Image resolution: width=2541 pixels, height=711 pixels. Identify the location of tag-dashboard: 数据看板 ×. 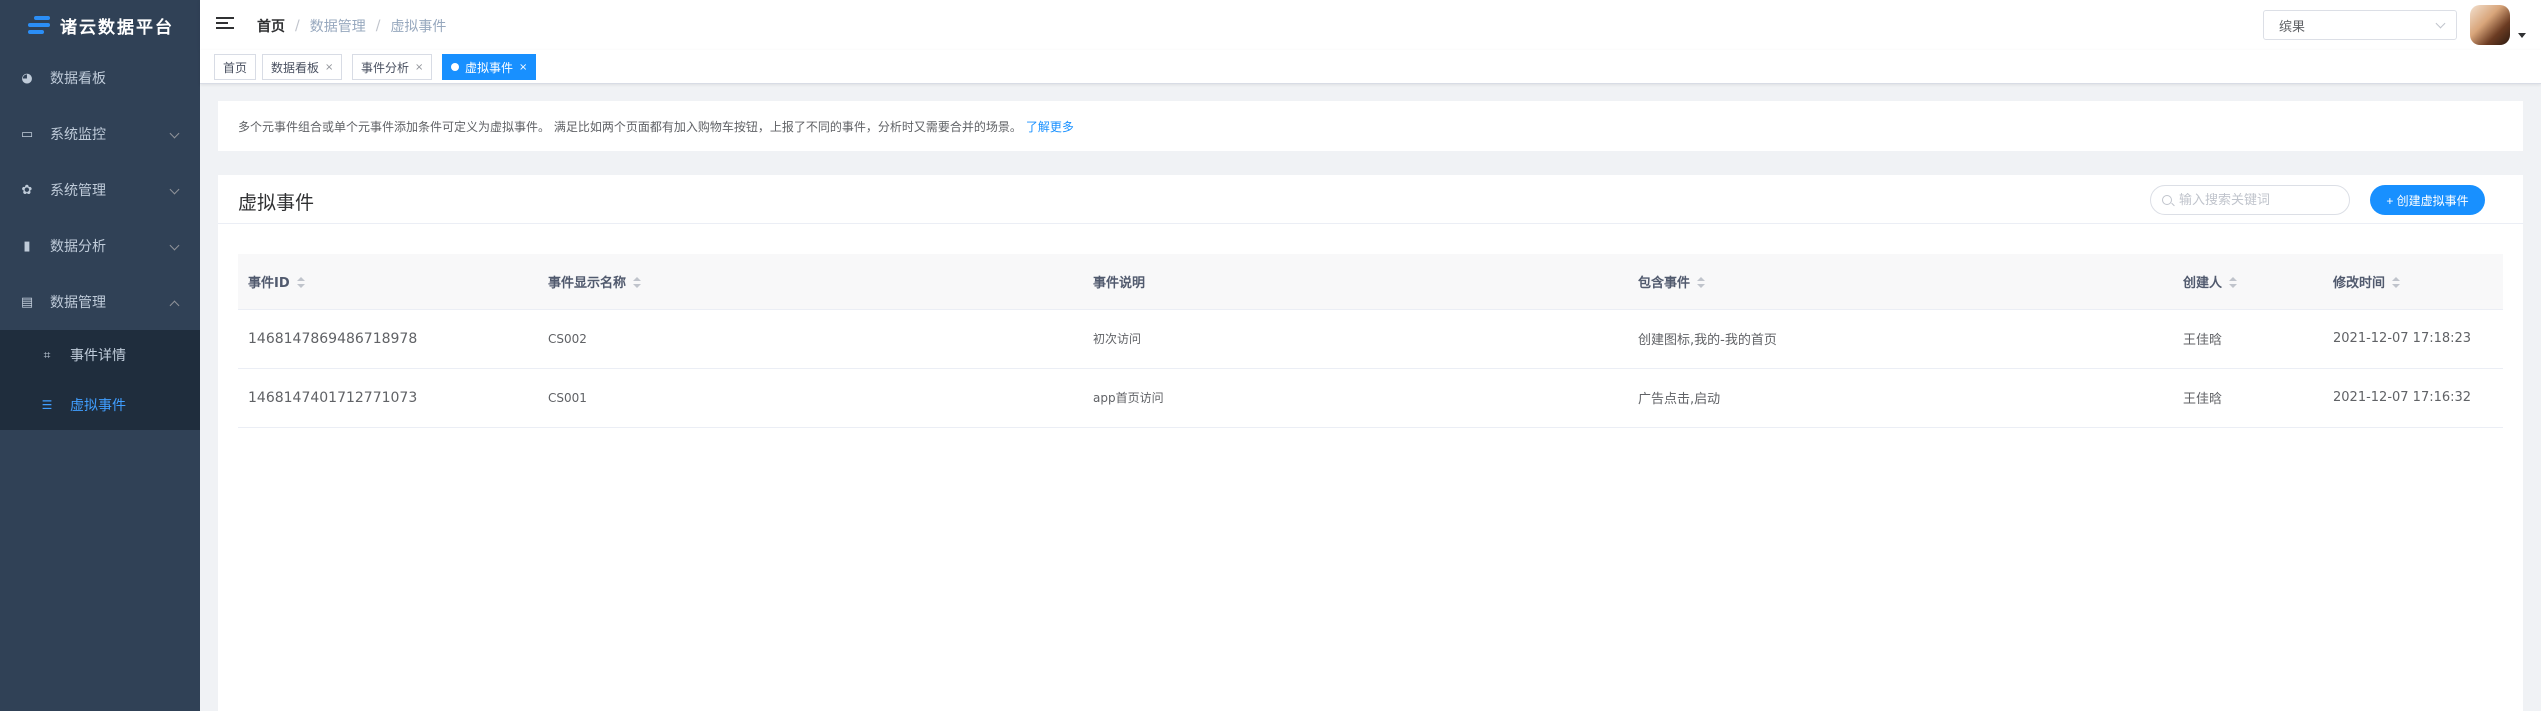
(302, 67).